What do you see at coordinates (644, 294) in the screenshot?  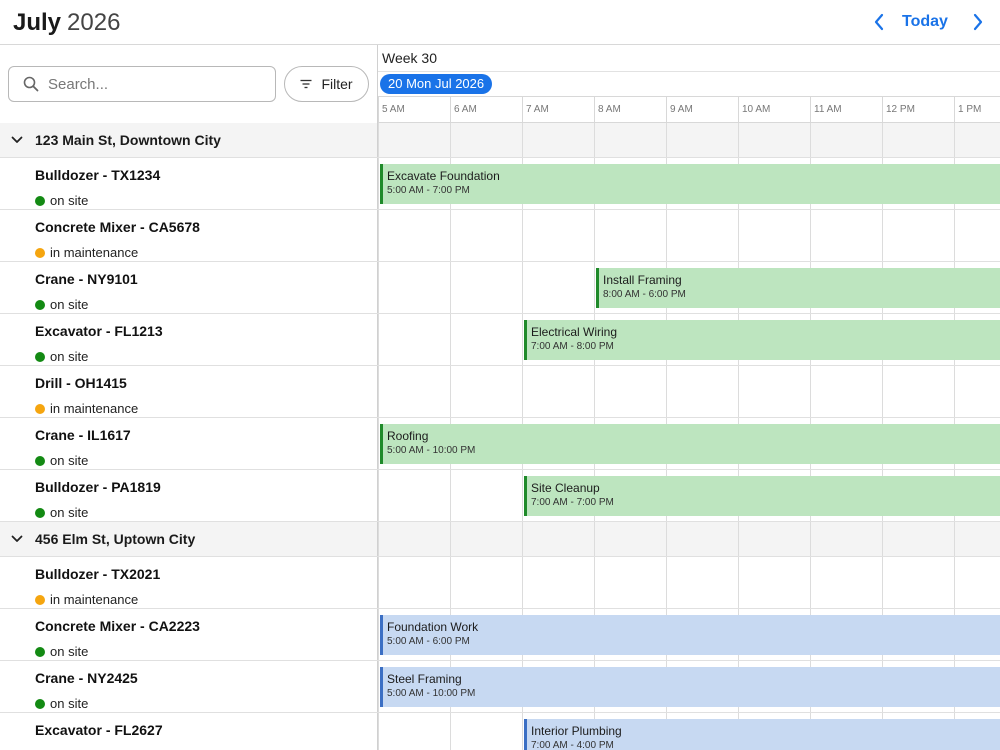 I see `event-time: 8:00 AM - 6:00 PM` at bounding box center [644, 294].